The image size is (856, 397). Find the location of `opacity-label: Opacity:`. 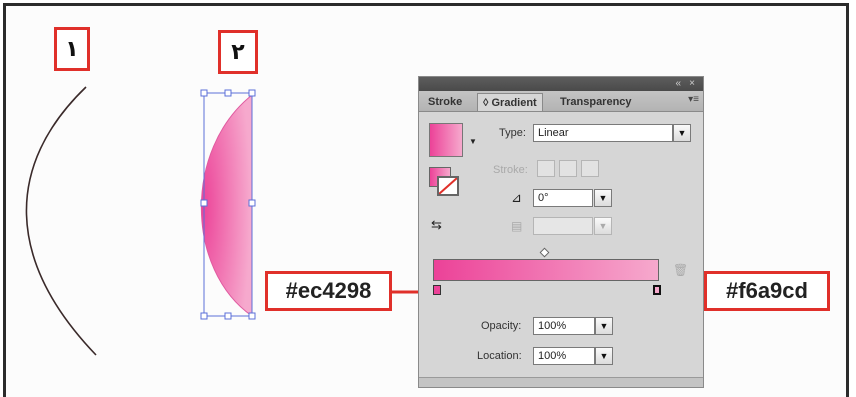

opacity-label: Opacity: is located at coordinates (501, 326).